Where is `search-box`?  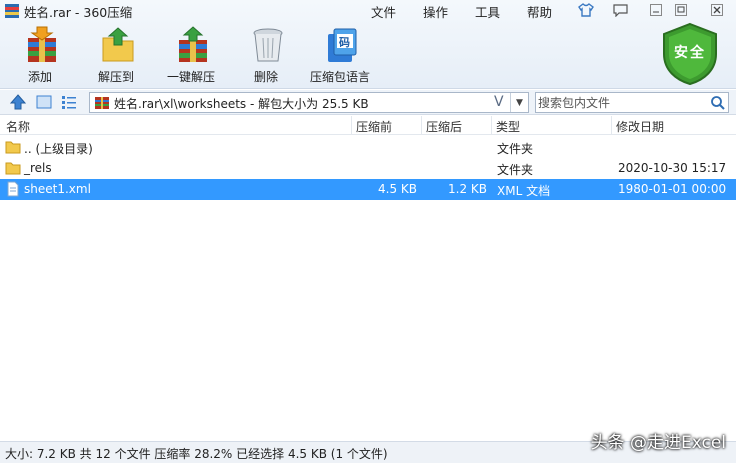 search-box is located at coordinates (632, 102).